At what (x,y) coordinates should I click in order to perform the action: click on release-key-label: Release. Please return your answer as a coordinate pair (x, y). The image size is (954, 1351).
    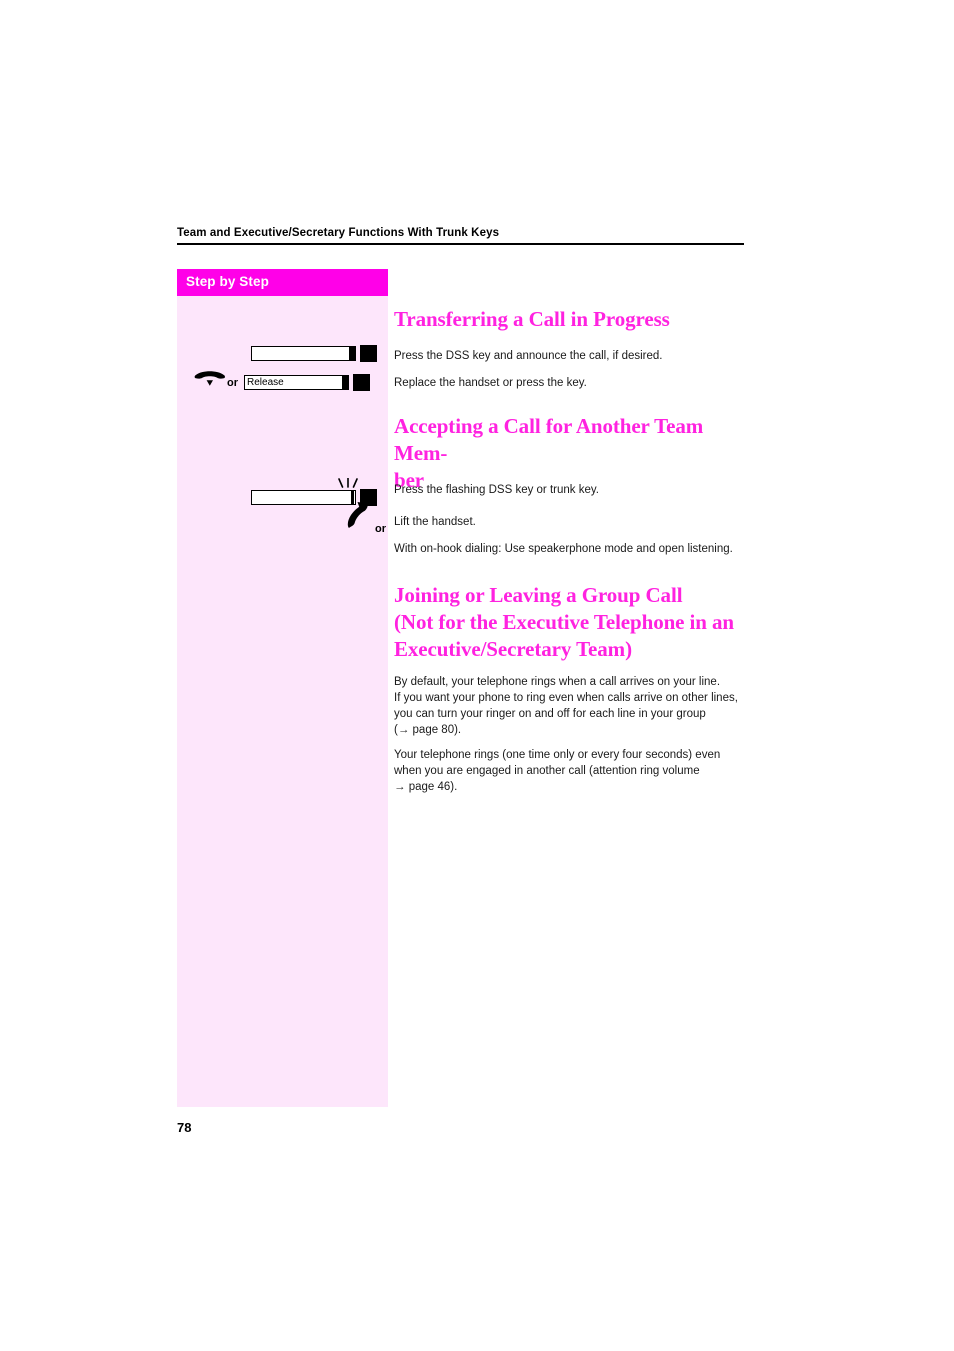
    Looking at the image, I should click on (265, 382).